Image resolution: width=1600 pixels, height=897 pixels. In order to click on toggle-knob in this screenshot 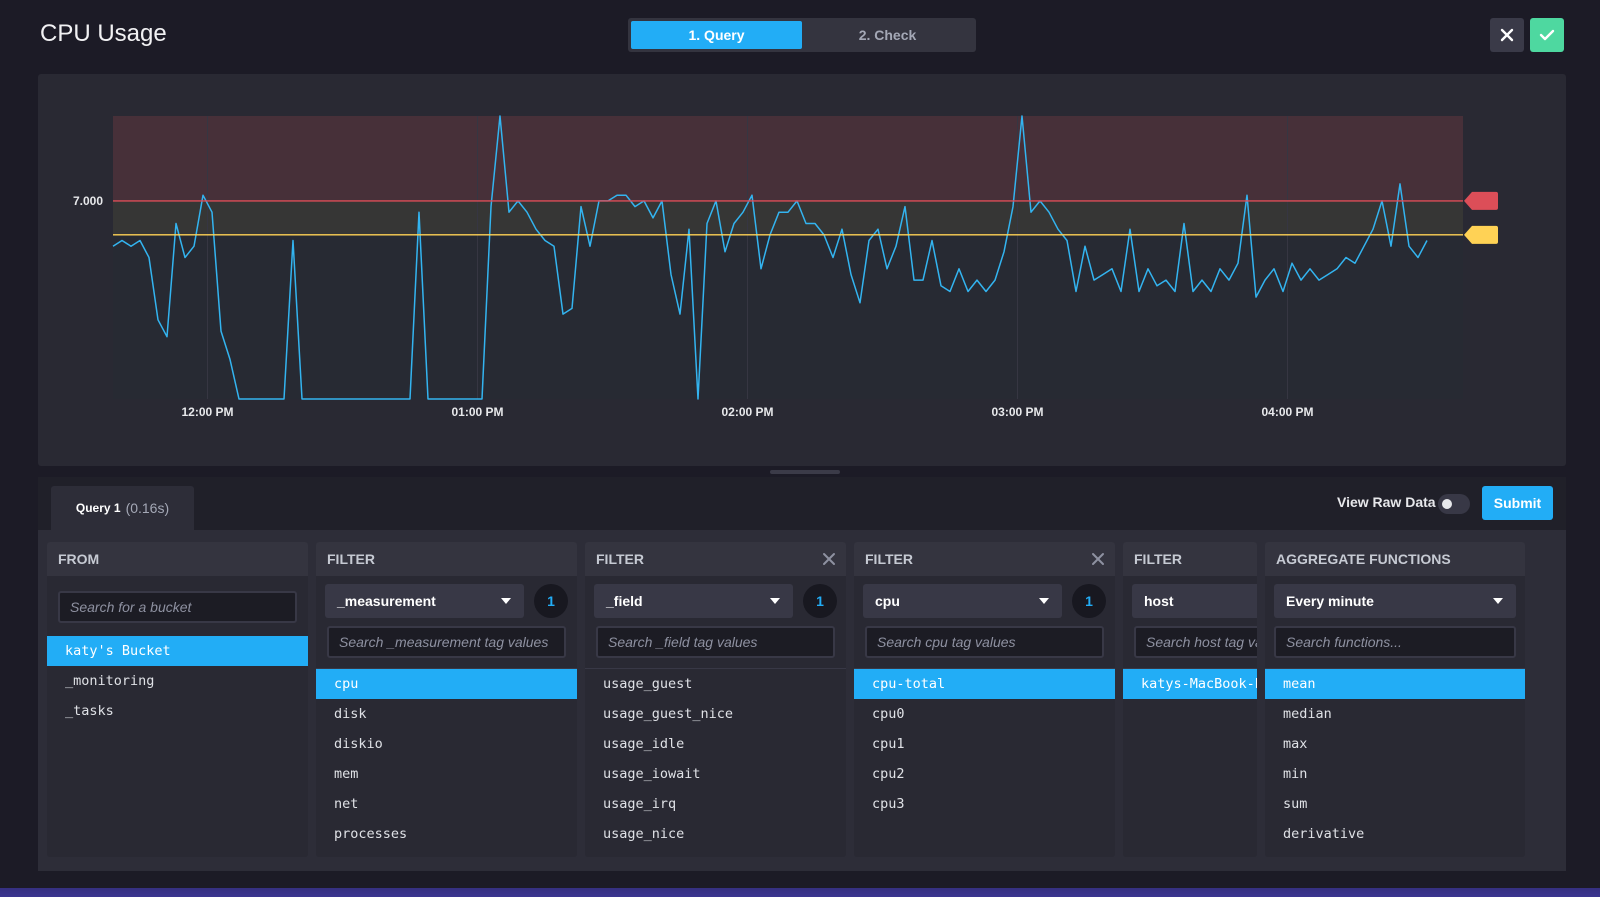, I will do `click(1447, 504)`.